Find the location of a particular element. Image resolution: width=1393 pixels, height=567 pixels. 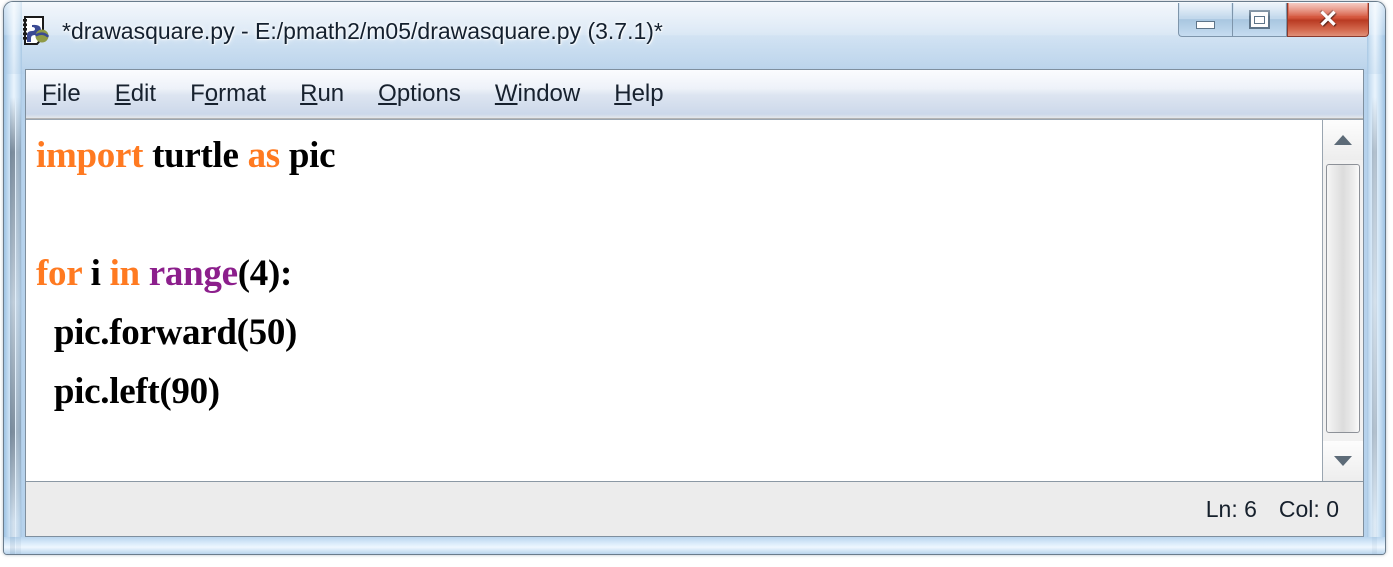

status-bar: Ln: 6 Col: 0 is located at coordinates (694, 508).